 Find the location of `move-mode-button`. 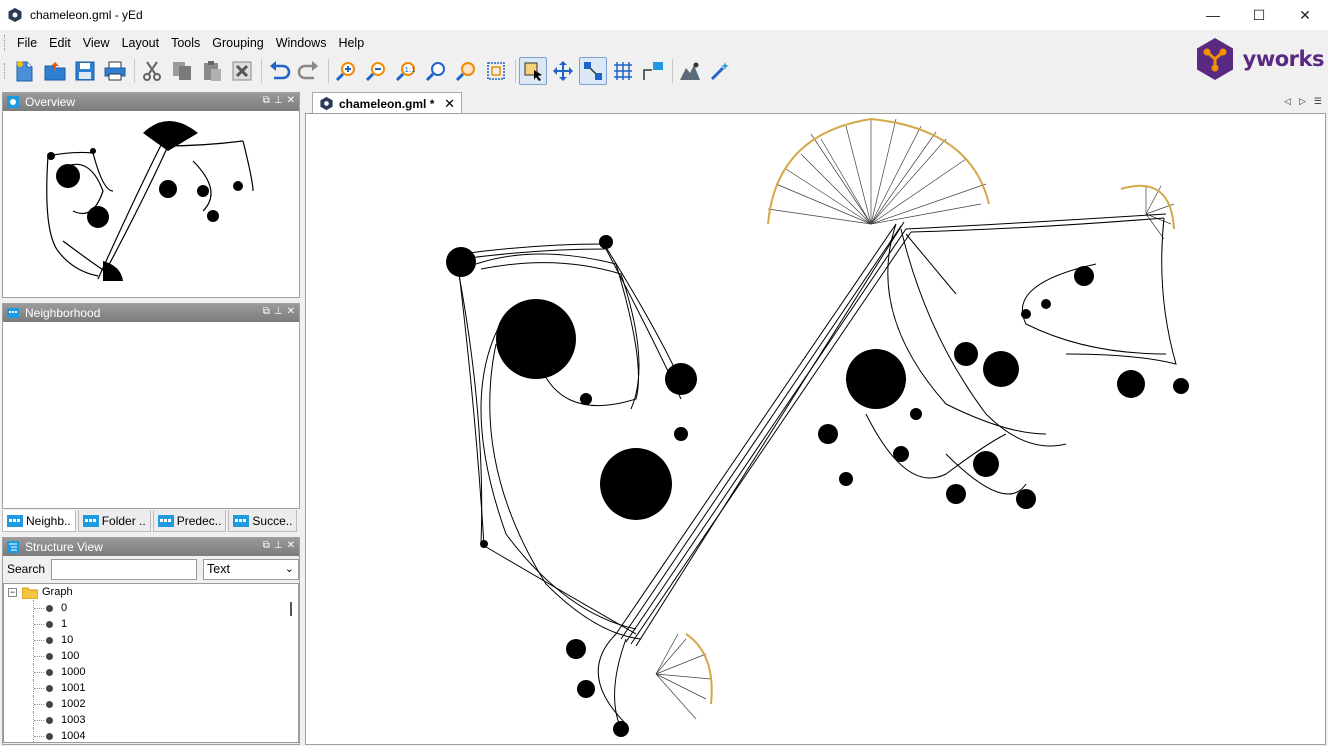

move-mode-button is located at coordinates (563, 71).